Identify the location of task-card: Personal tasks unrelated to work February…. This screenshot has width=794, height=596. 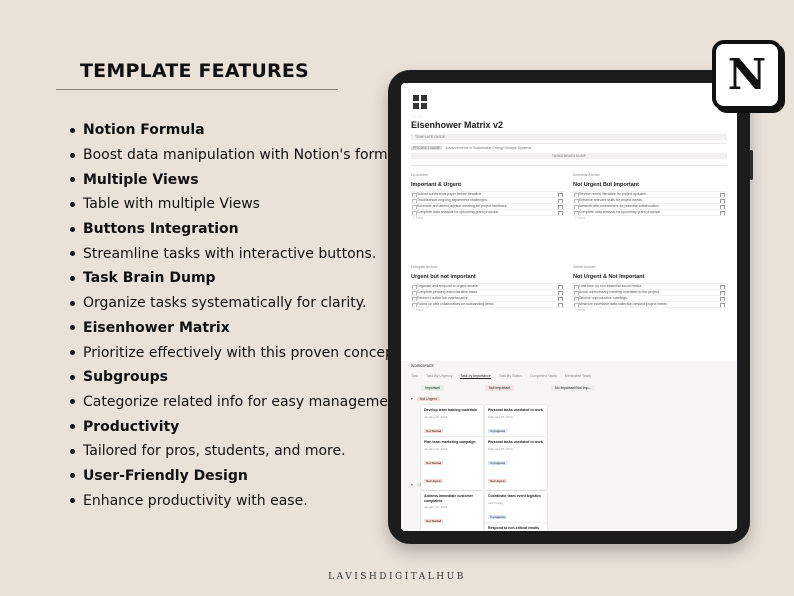
(516, 463).